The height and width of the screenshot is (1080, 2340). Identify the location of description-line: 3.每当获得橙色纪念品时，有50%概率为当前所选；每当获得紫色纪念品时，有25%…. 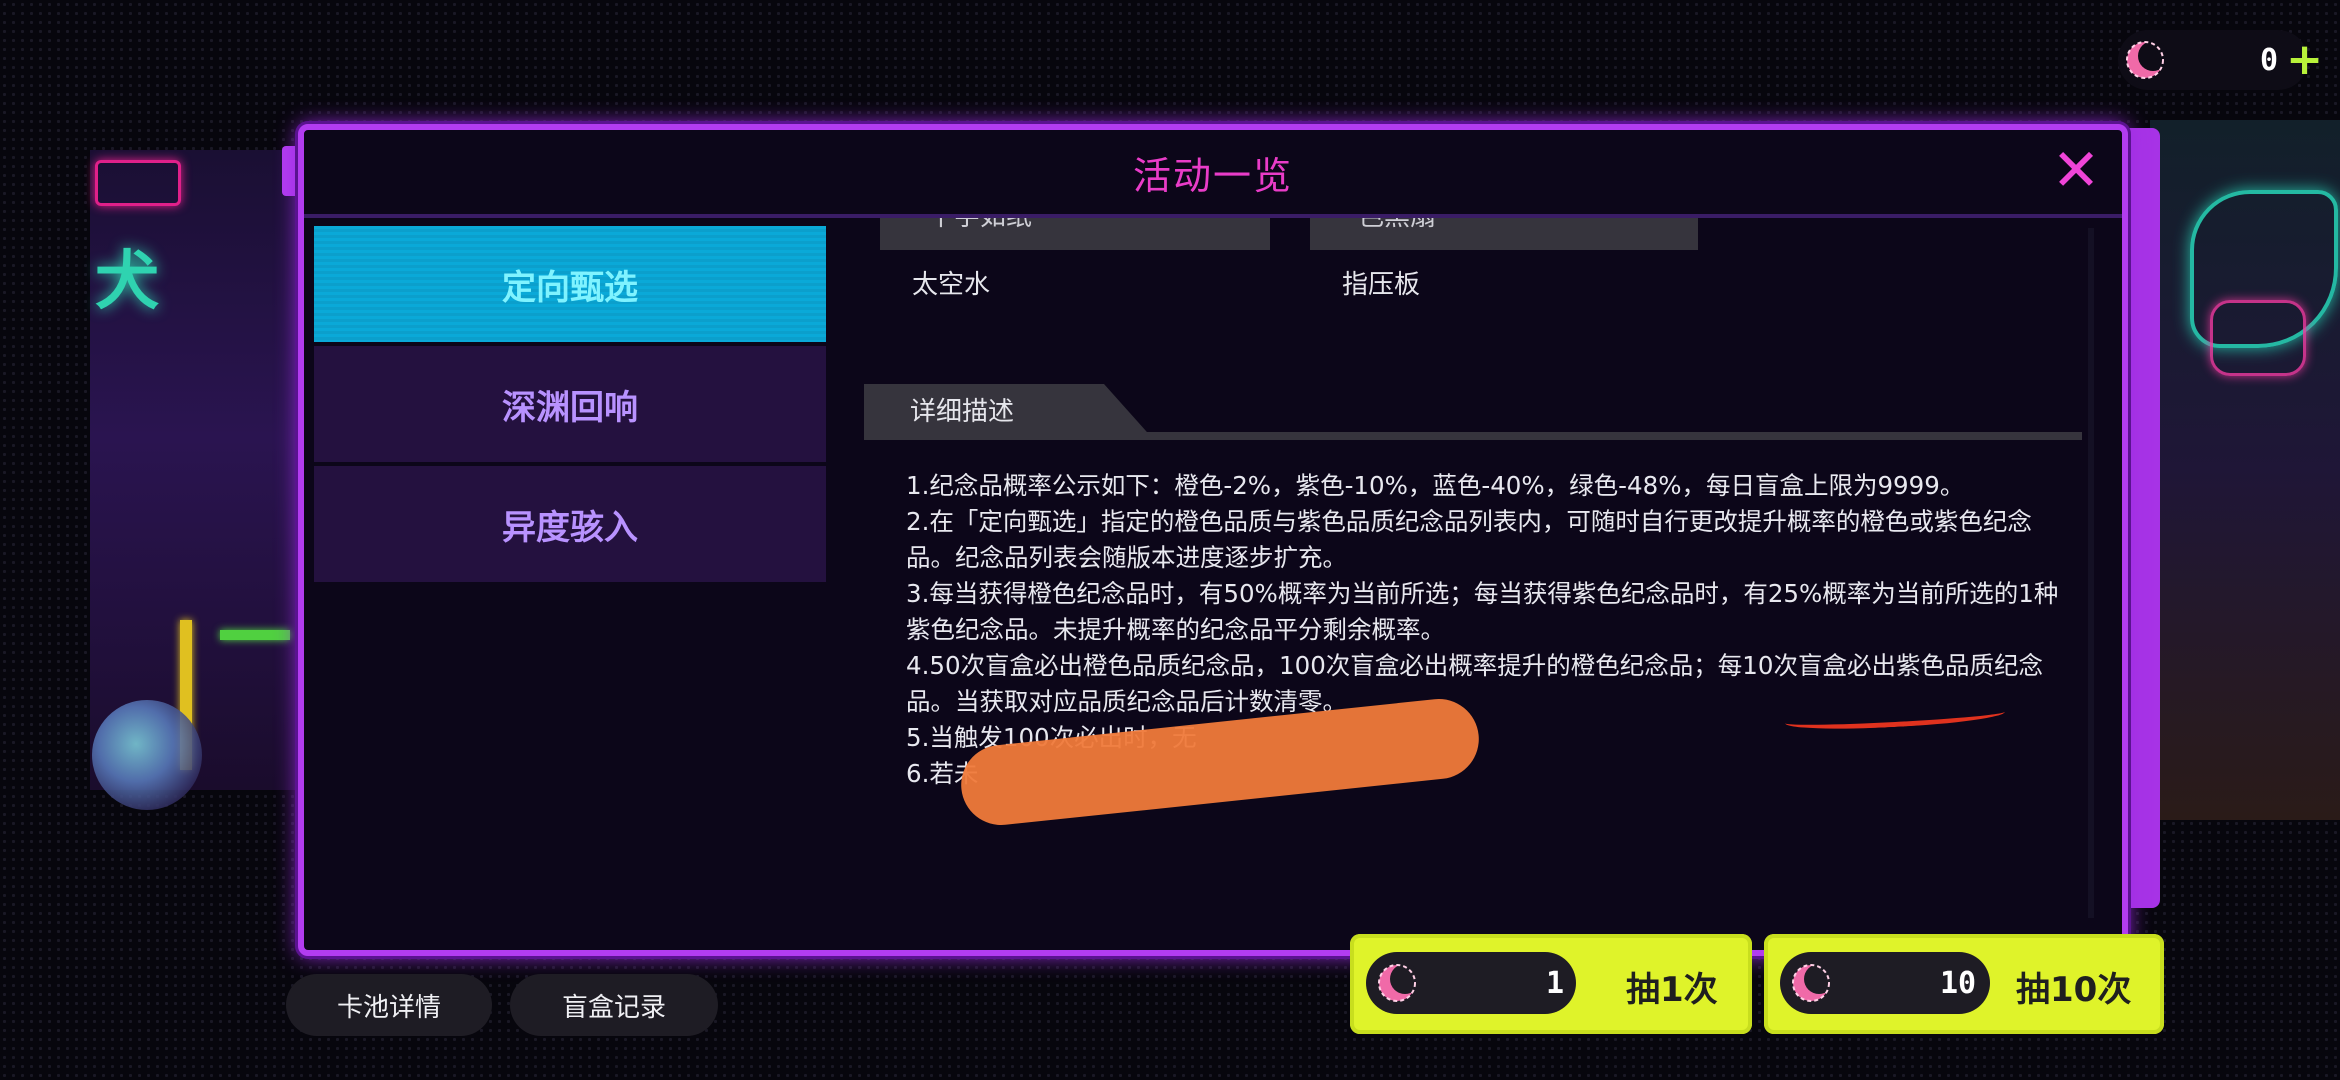
(1482, 611).